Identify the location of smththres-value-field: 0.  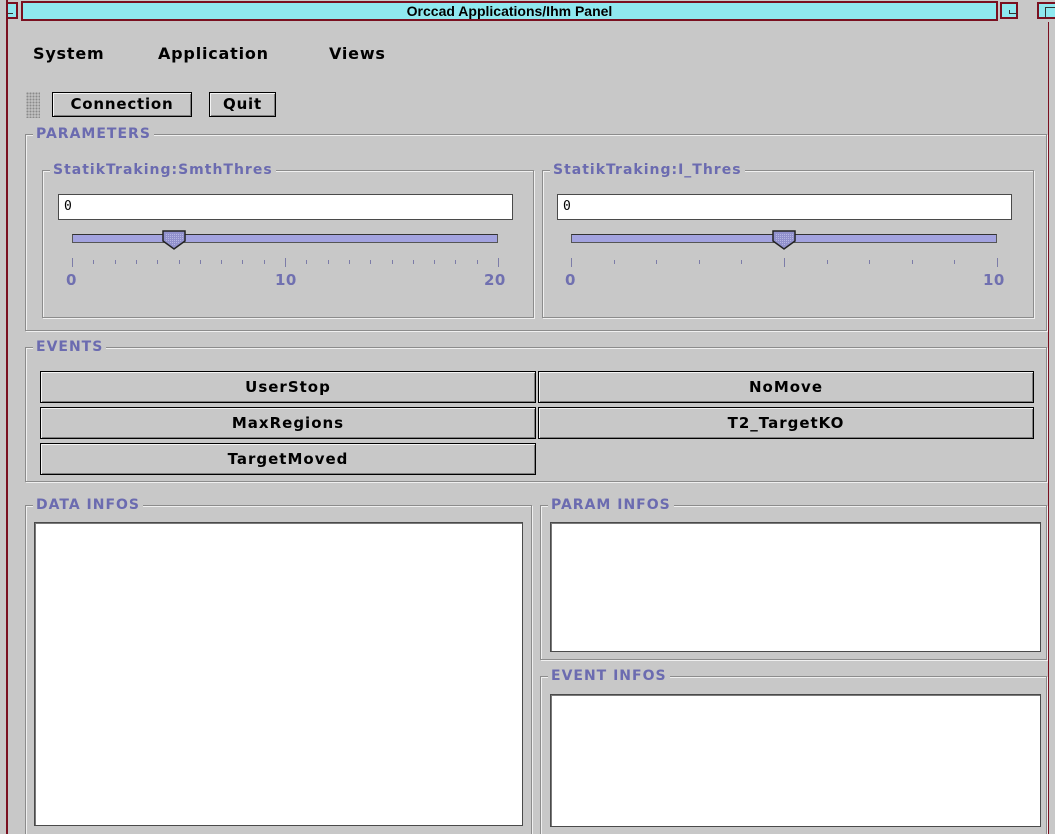
(285, 207).